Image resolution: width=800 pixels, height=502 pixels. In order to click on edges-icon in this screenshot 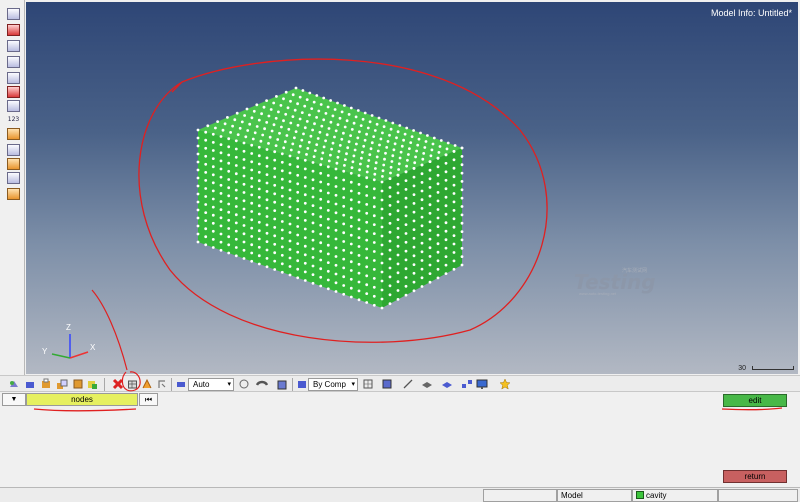, I will do `click(147, 384)`.